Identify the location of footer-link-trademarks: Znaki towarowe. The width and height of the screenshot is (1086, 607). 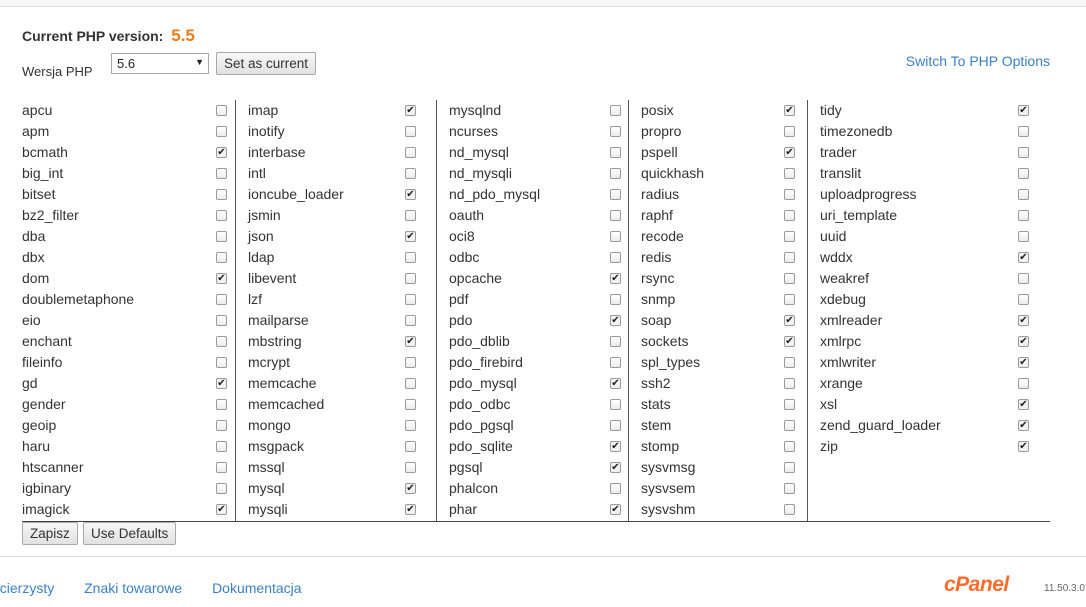
(133, 588).